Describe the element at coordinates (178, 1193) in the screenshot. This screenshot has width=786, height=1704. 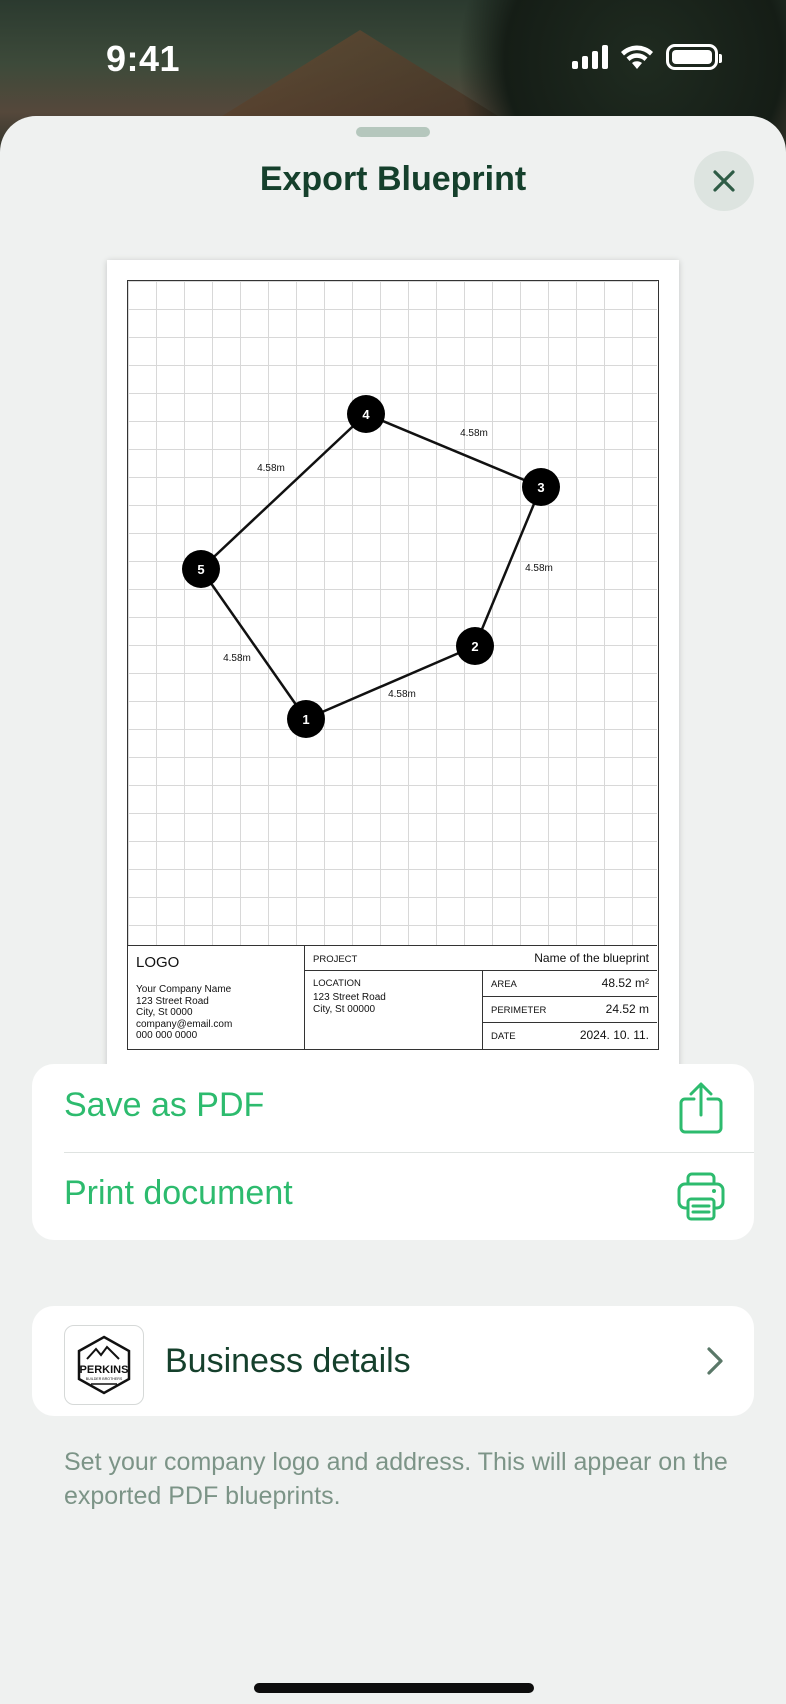
I see `print-document-label: Print document` at that location.